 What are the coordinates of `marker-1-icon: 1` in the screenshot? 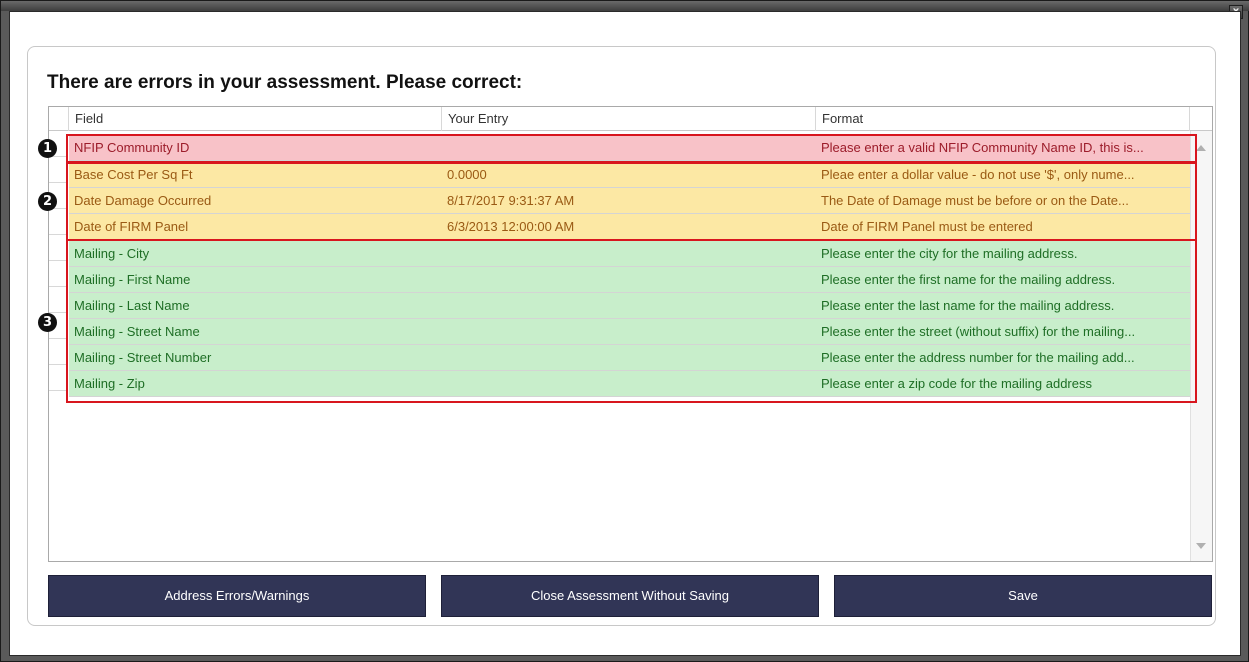 It's located at (47, 148).